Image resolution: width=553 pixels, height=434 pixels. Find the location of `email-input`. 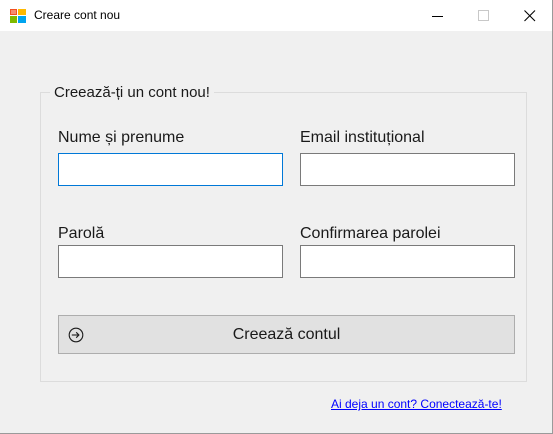

email-input is located at coordinates (407, 169).